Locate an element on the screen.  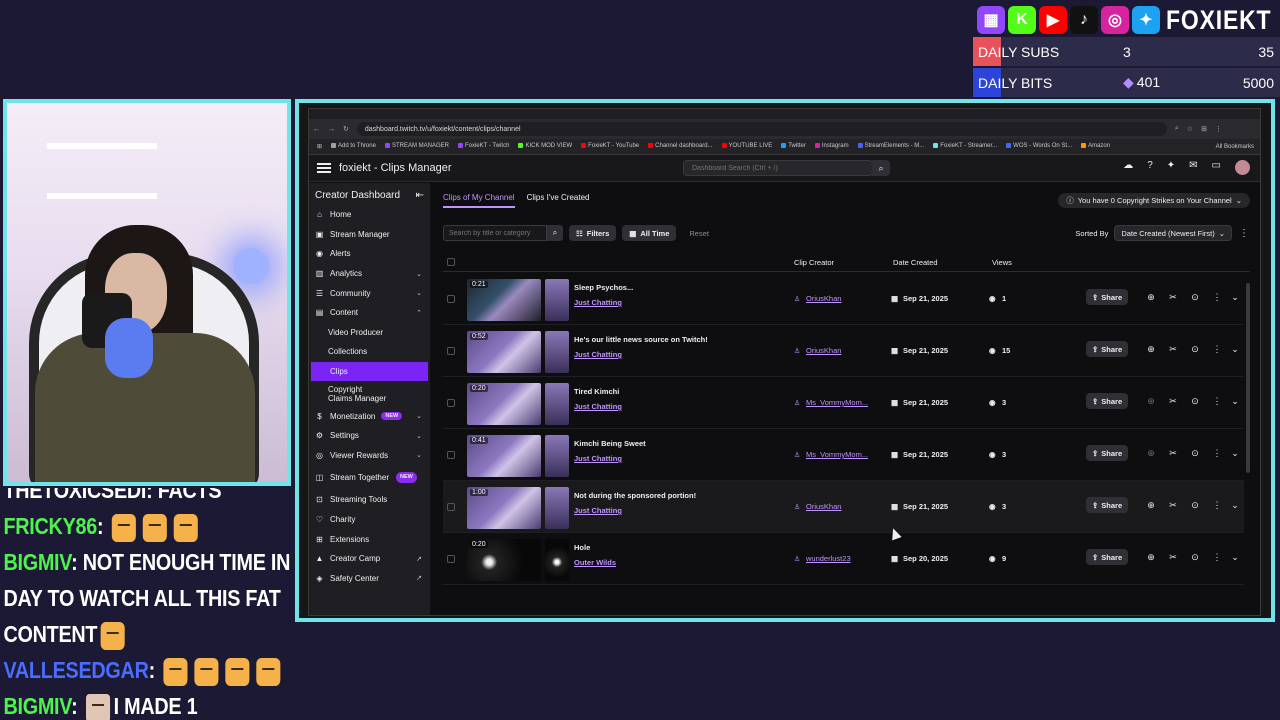
sidebar-item-viewer-rewards: ◎ Viewer Rewards ⌄ is located at coordinates (369, 456).